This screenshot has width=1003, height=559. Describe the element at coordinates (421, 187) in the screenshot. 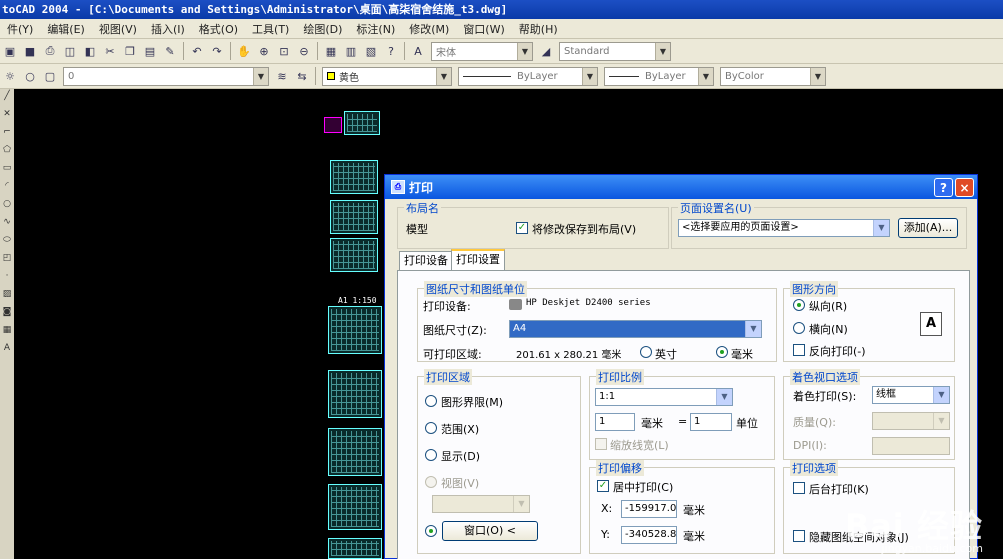

I see `dialog-title: 打印` at that location.